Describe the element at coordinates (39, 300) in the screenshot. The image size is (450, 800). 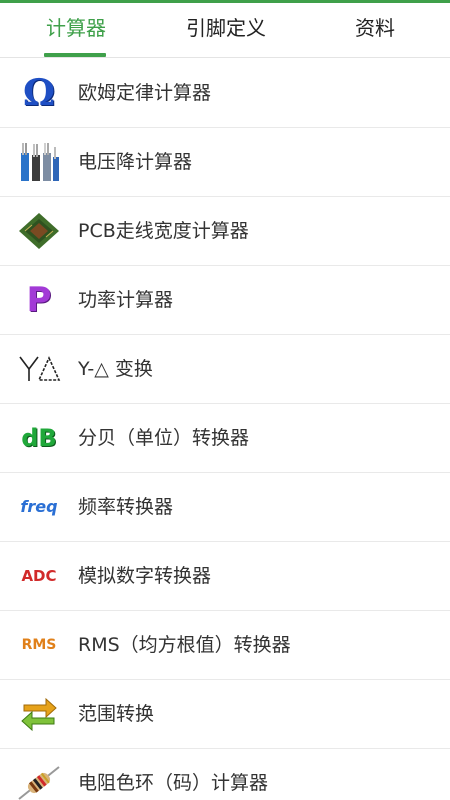
I see `p-power-icon: P` at that location.